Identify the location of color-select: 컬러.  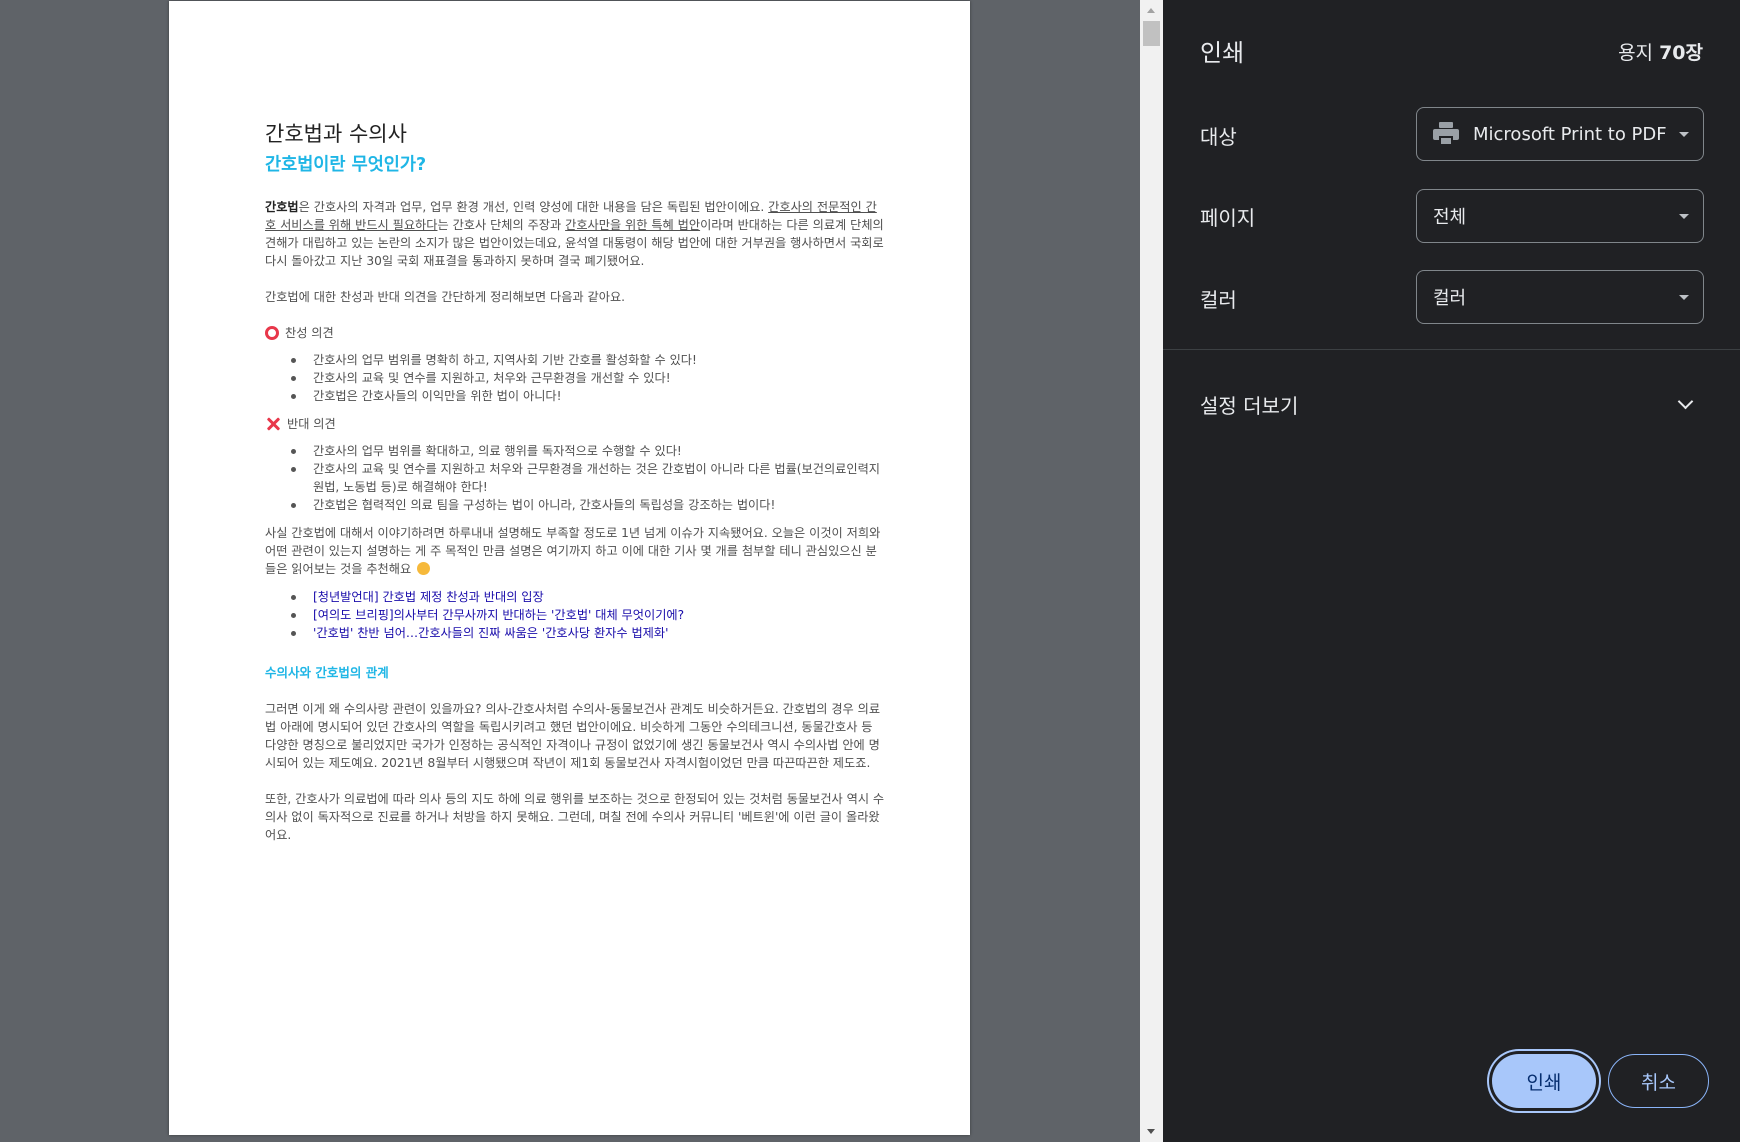
(1560, 297).